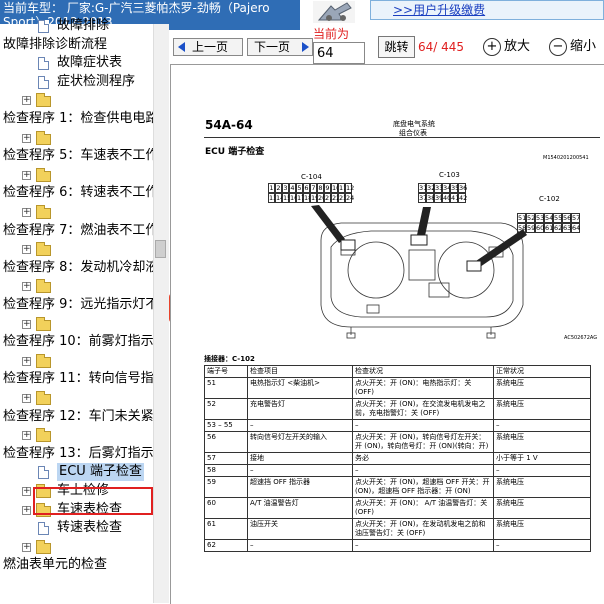 This screenshot has width=604, height=604. I want to click on sidebar-scrollbar, so click(161, 313).